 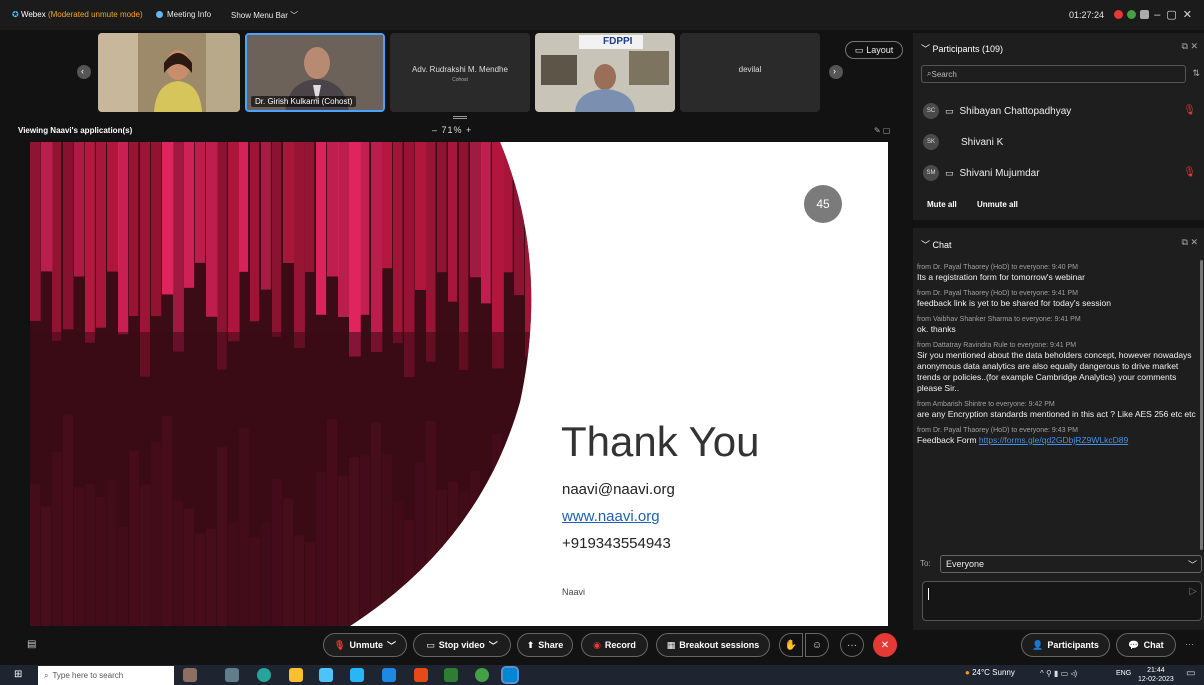 I want to click on share-icon: ⬆, so click(x=530, y=644).